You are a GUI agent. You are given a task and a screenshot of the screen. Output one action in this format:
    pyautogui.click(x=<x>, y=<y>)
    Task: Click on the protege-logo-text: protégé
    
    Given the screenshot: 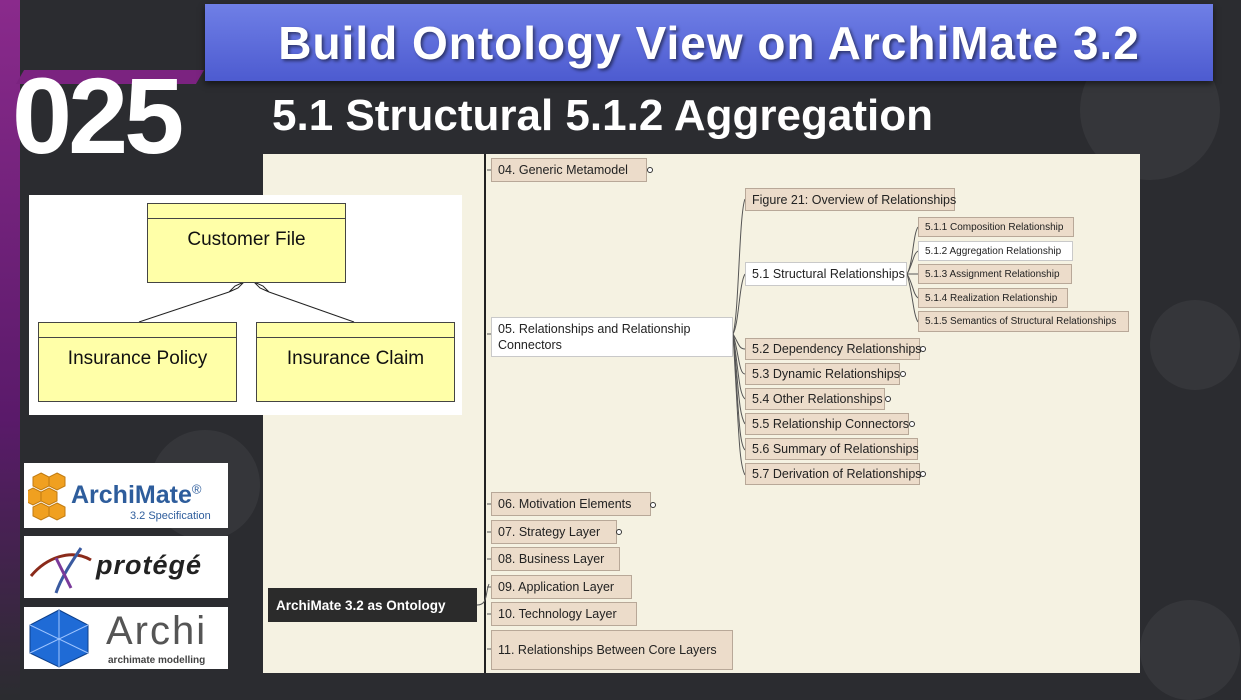 What is the action you would take?
    pyautogui.click(x=149, y=565)
    